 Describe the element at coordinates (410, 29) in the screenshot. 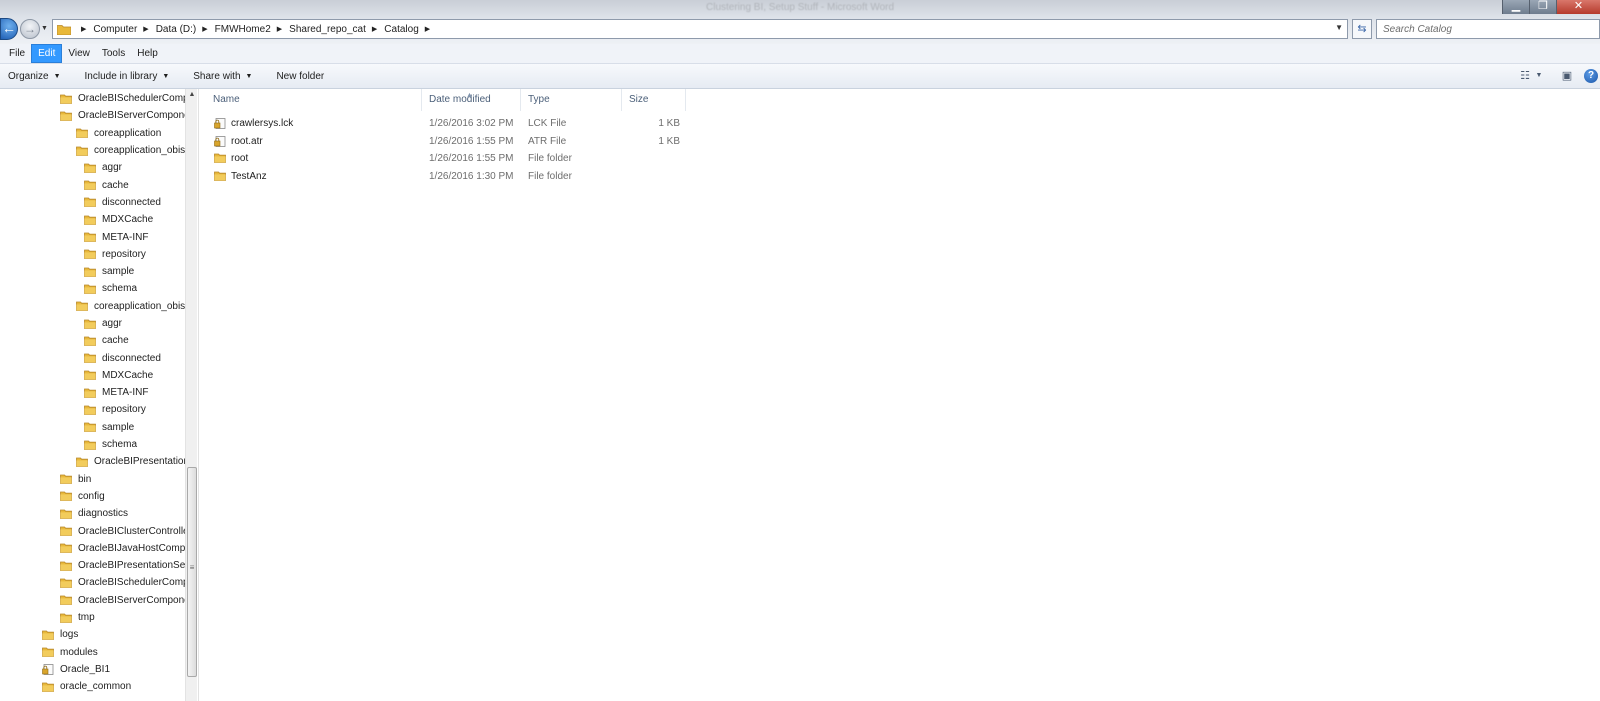

I see `breadcrumb-catalog: Catalog ▶` at that location.